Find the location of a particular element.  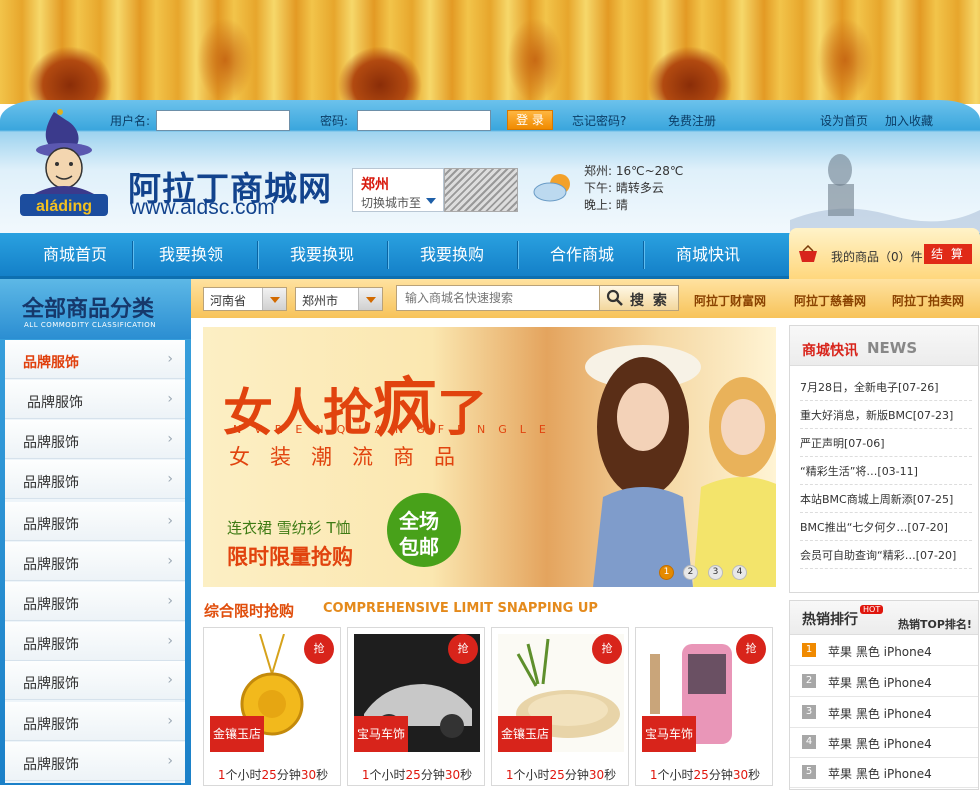

rank-number: 3 is located at coordinates (809, 712).